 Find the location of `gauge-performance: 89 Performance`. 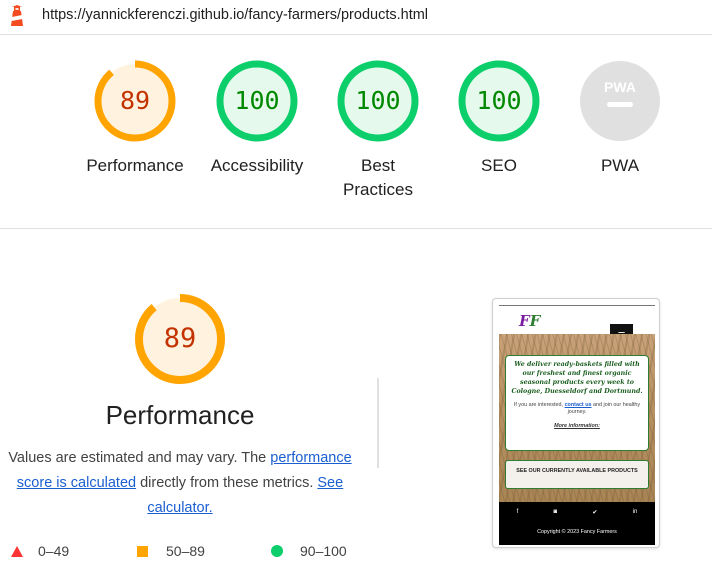

gauge-performance: 89 Performance is located at coordinates (135, 119).